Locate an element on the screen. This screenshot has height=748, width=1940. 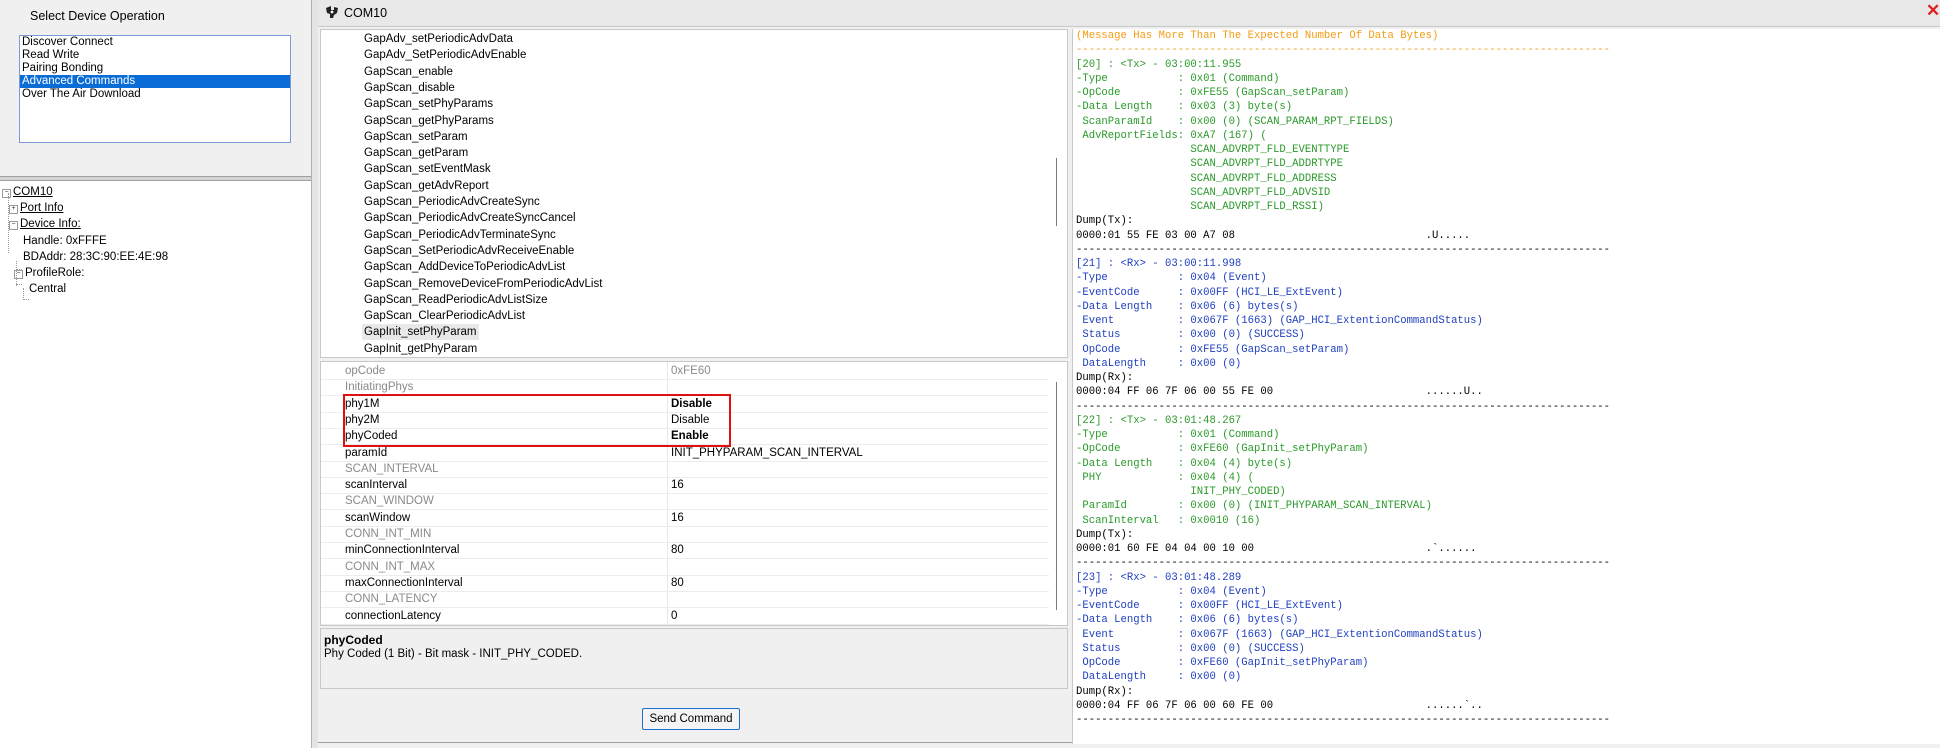
property-row: connectionLatency 0 is located at coordinates (685, 616).